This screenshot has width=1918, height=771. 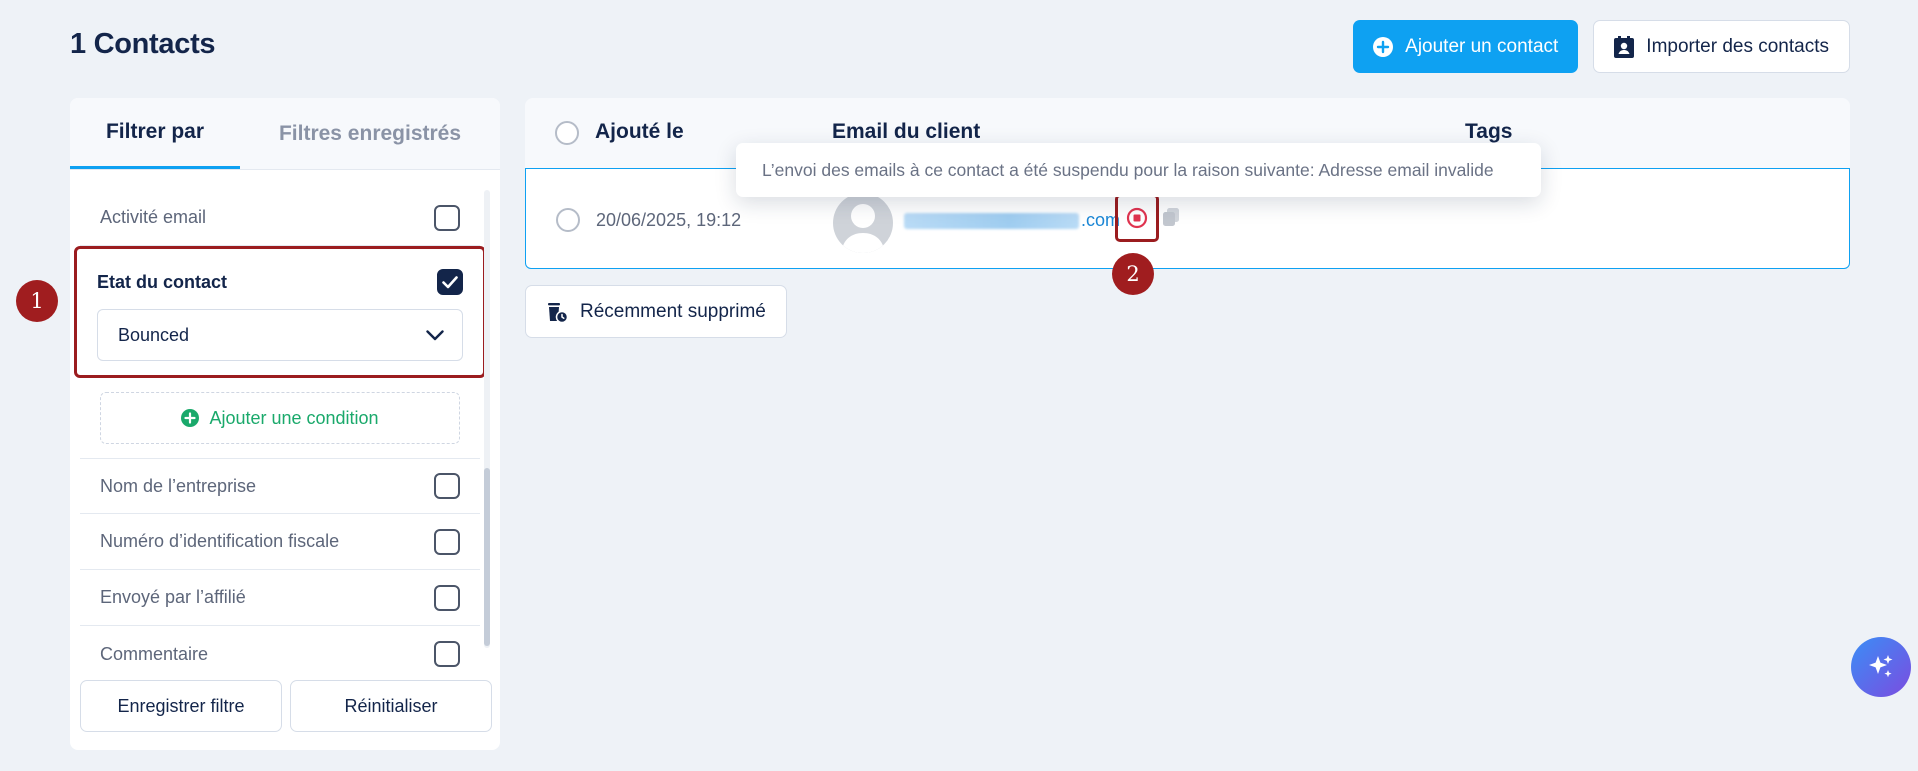 What do you see at coordinates (280, 598) in the screenshot?
I see `filter-item-affiliate: Envoyé par l’affilié` at bounding box center [280, 598].